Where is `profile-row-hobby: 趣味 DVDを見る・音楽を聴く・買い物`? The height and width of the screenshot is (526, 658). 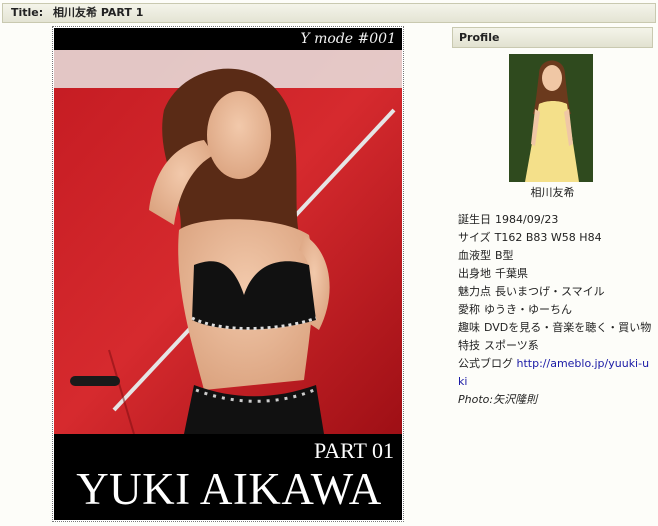 profile-row-hobby: 趣味 DVDを見る・音楽を聴く・買い物 is located at coordinates (555, 328).